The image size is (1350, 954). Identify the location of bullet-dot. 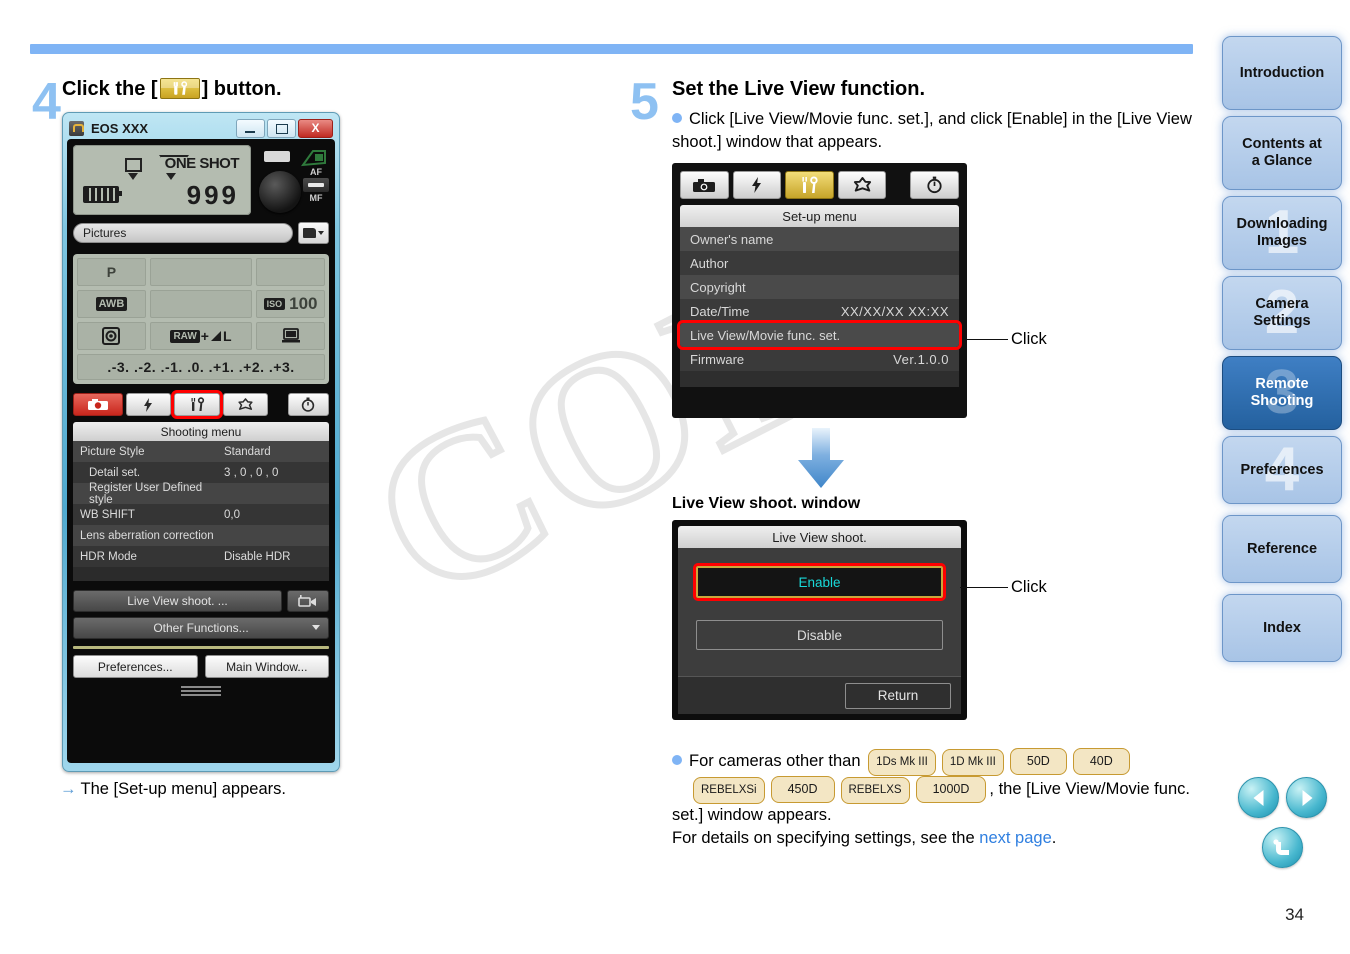
(677, 118).